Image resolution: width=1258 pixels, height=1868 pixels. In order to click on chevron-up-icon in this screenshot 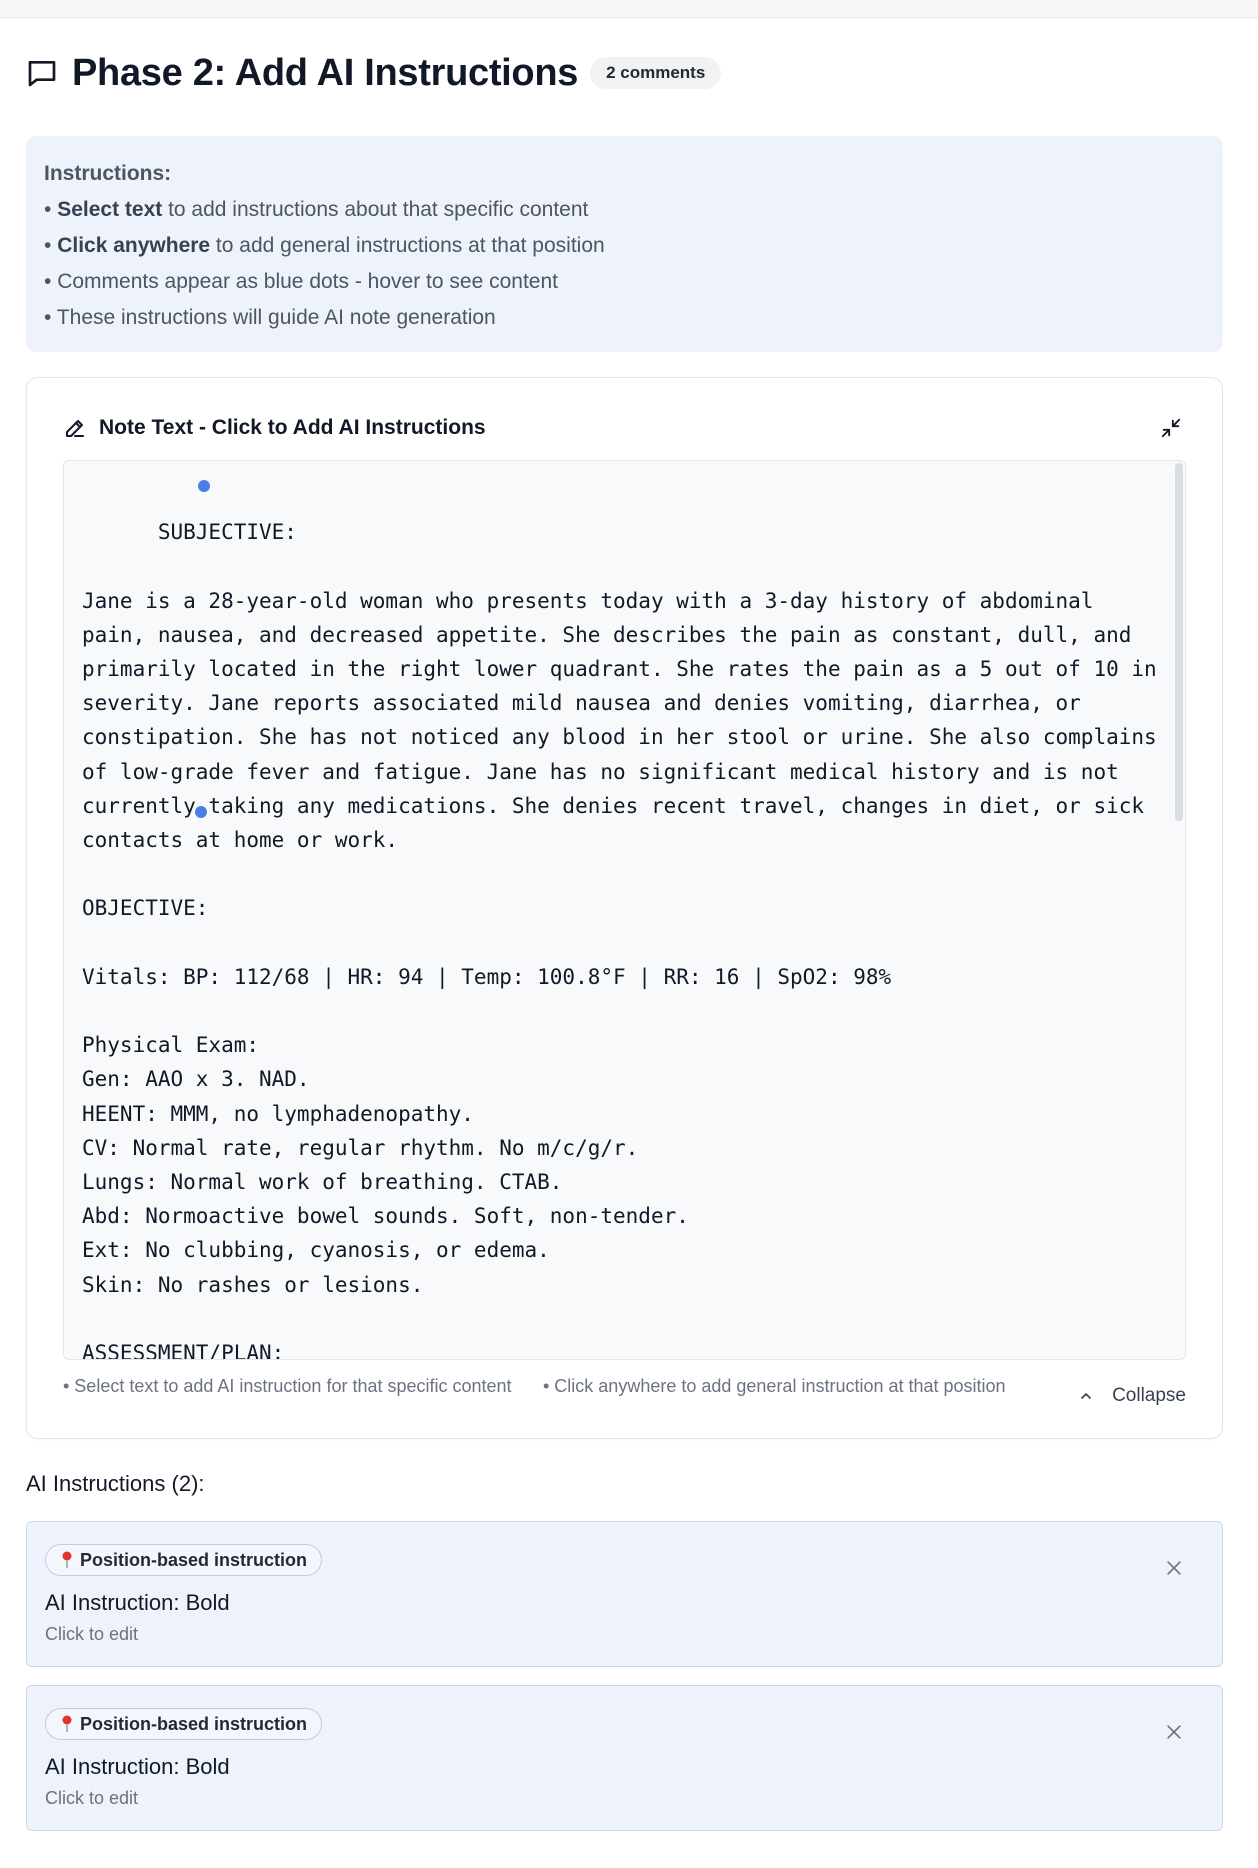, I will do `click(1086, 1396)`.